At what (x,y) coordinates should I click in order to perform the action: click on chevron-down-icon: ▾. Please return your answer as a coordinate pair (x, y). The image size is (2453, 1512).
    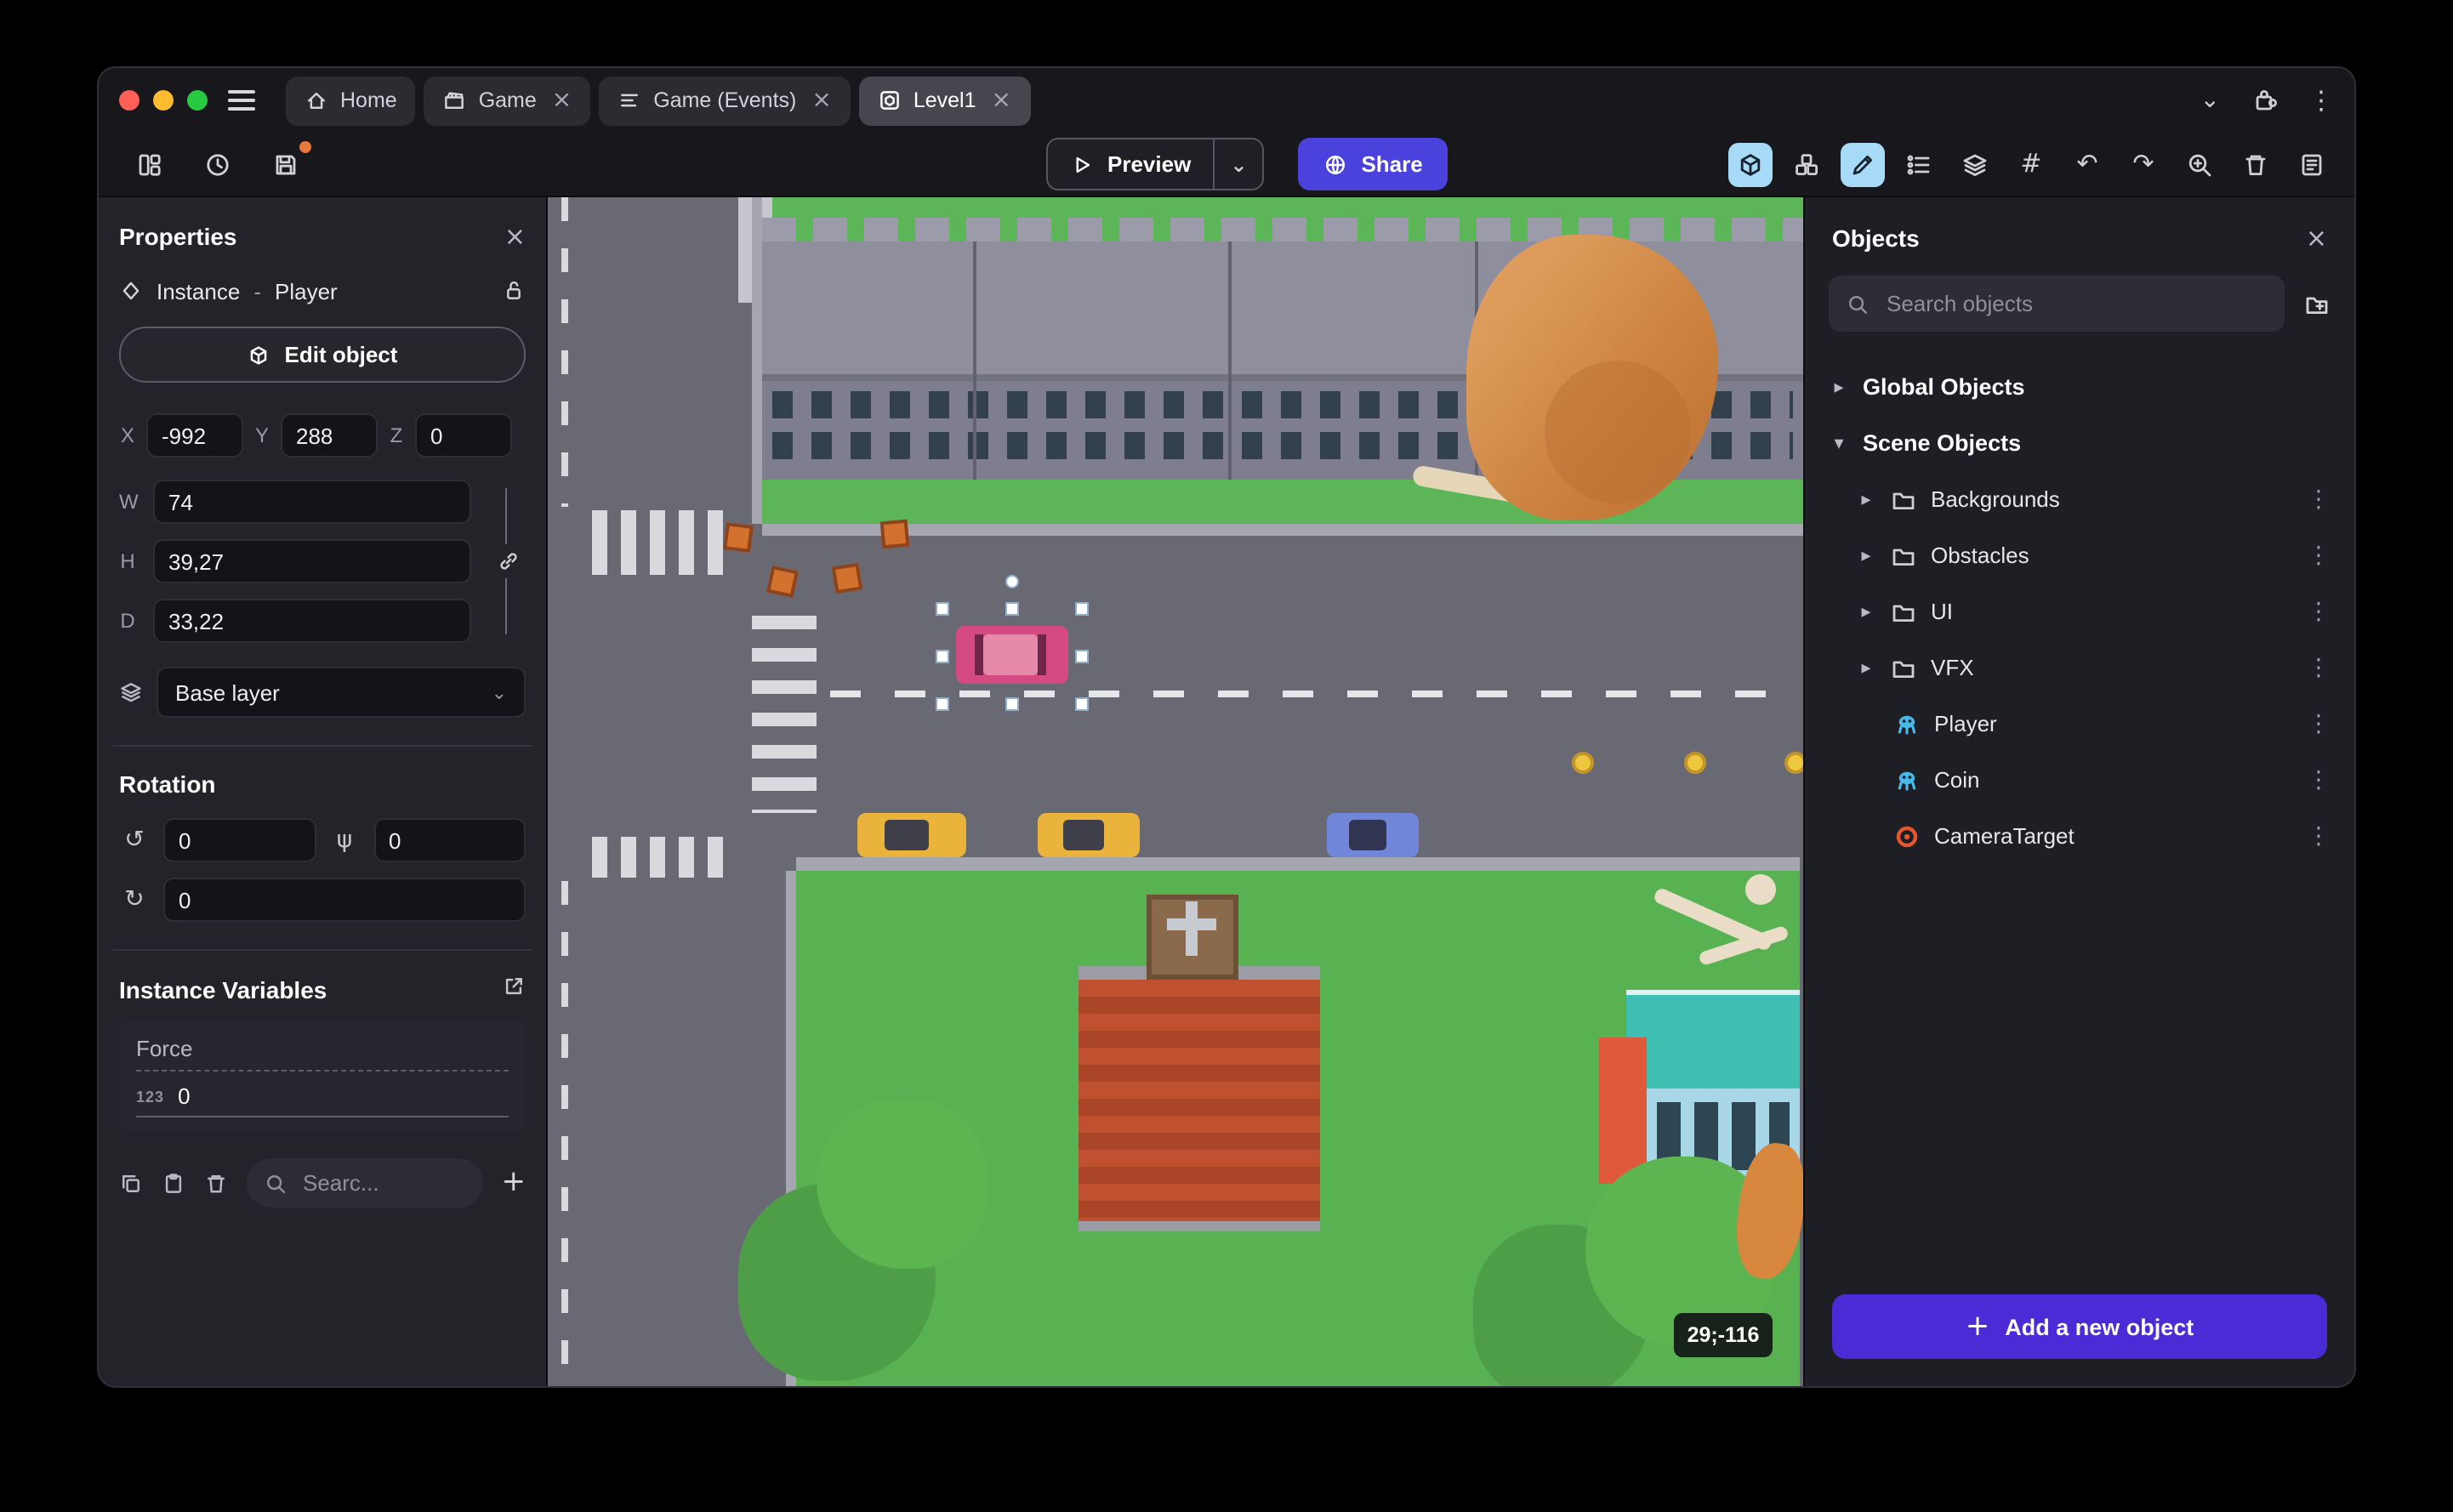
    Looking at the image, I should click on (1839, 443).